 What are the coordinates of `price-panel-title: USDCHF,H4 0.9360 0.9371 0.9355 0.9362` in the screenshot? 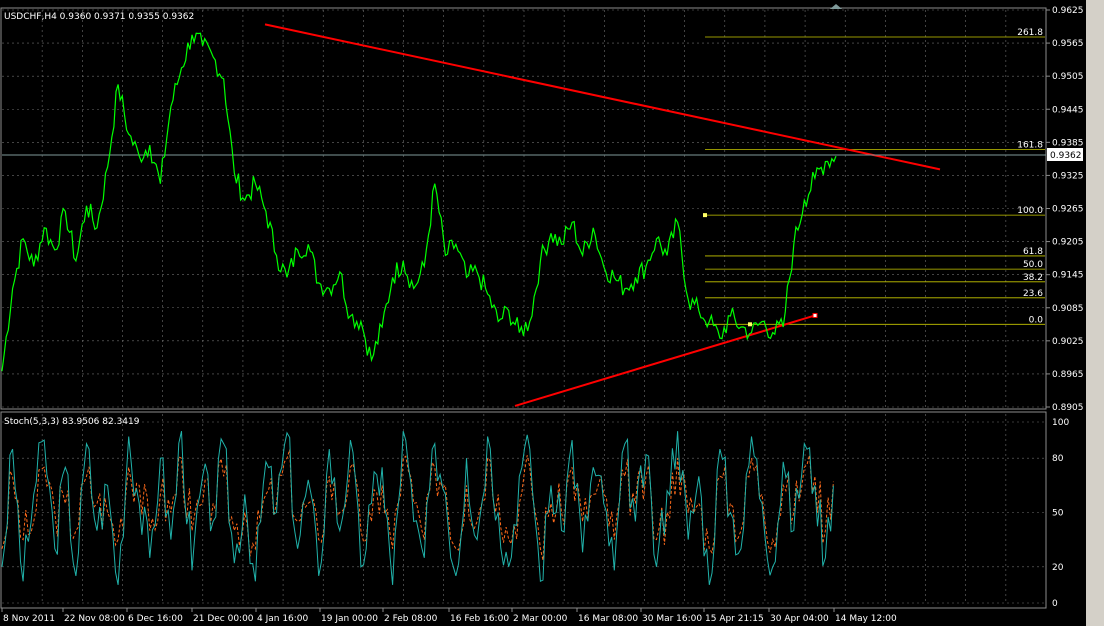 It's located at (99, 17).